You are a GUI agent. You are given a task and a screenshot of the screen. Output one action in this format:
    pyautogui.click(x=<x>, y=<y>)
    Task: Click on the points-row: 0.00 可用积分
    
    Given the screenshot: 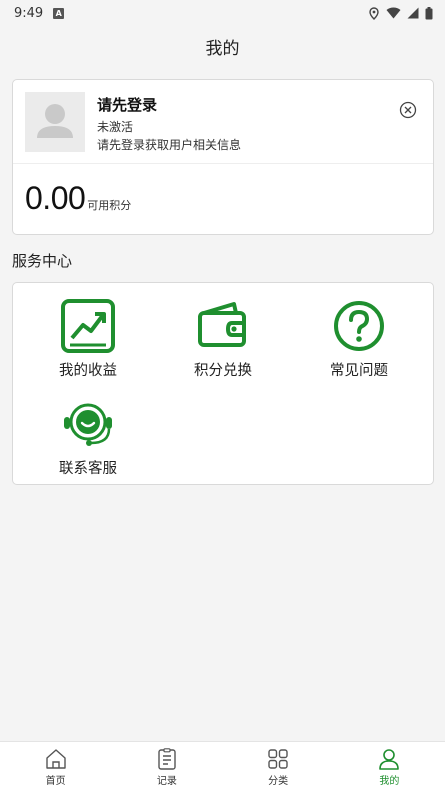 What is the action you would take?
    pyautogui.click(x=78, y=198)
    